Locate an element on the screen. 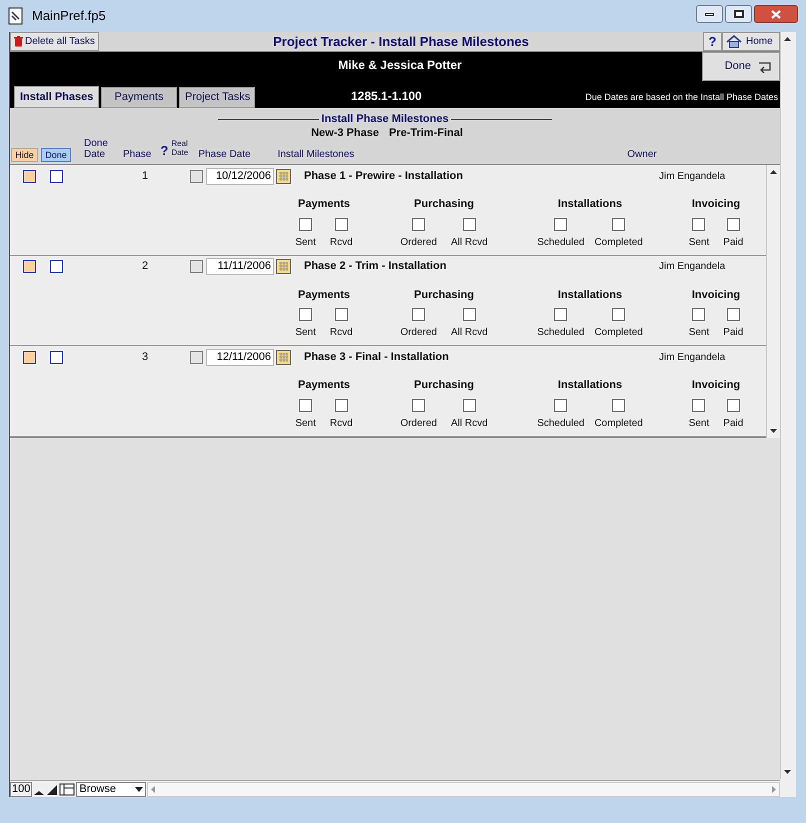 The width and height of the screenshot is (806, 823). phase-date-field: 12/11/2006 is located at coordinates (240, 357).